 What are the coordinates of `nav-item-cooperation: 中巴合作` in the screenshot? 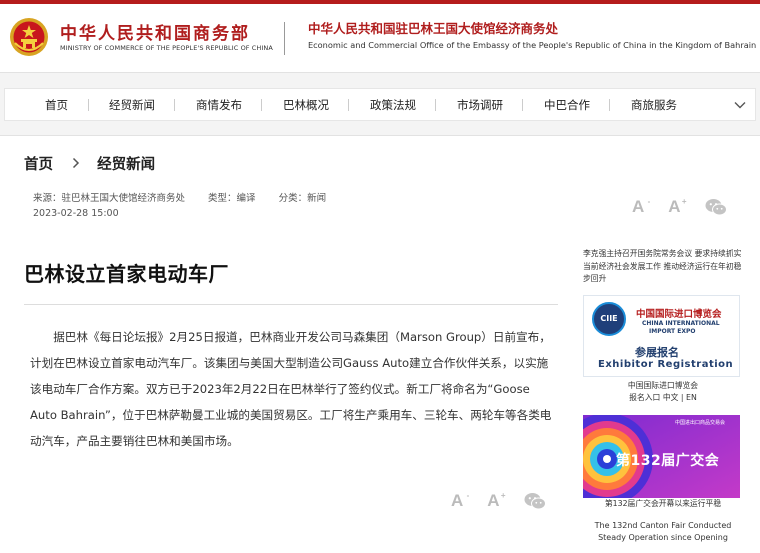 It's located at (567, 105).